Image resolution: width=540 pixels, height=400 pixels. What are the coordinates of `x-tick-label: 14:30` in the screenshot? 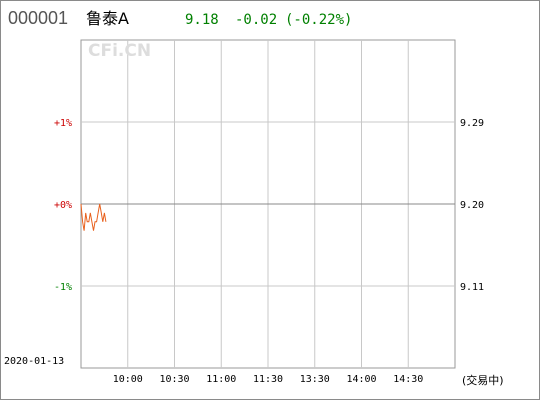 It's located at (408, 379).